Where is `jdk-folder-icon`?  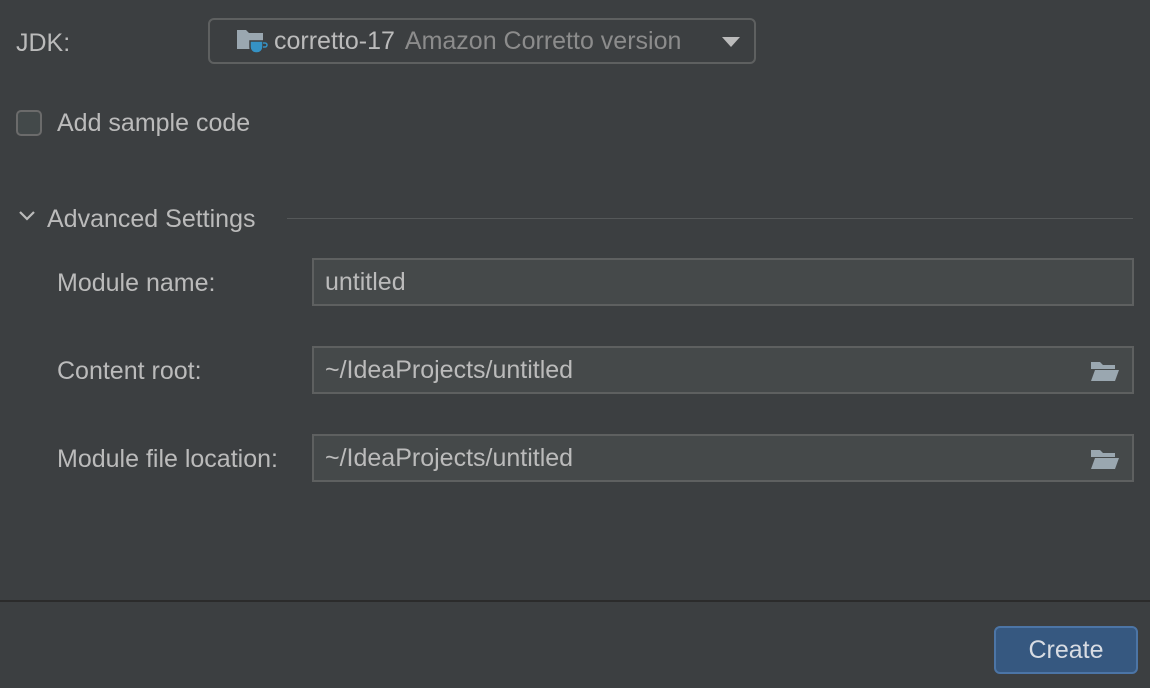 jdk-folder-icon is located at coordinates (252, 41).